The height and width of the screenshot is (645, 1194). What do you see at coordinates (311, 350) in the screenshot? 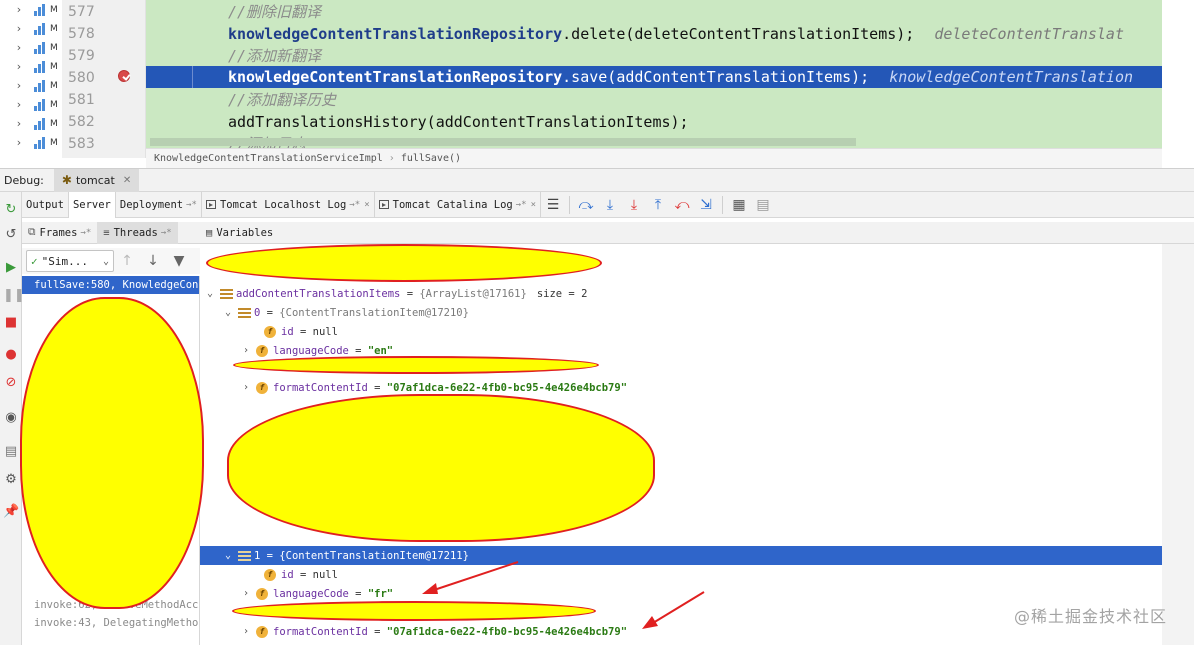
I see `variable-name: languageCode` at bounding box center [311, 350].